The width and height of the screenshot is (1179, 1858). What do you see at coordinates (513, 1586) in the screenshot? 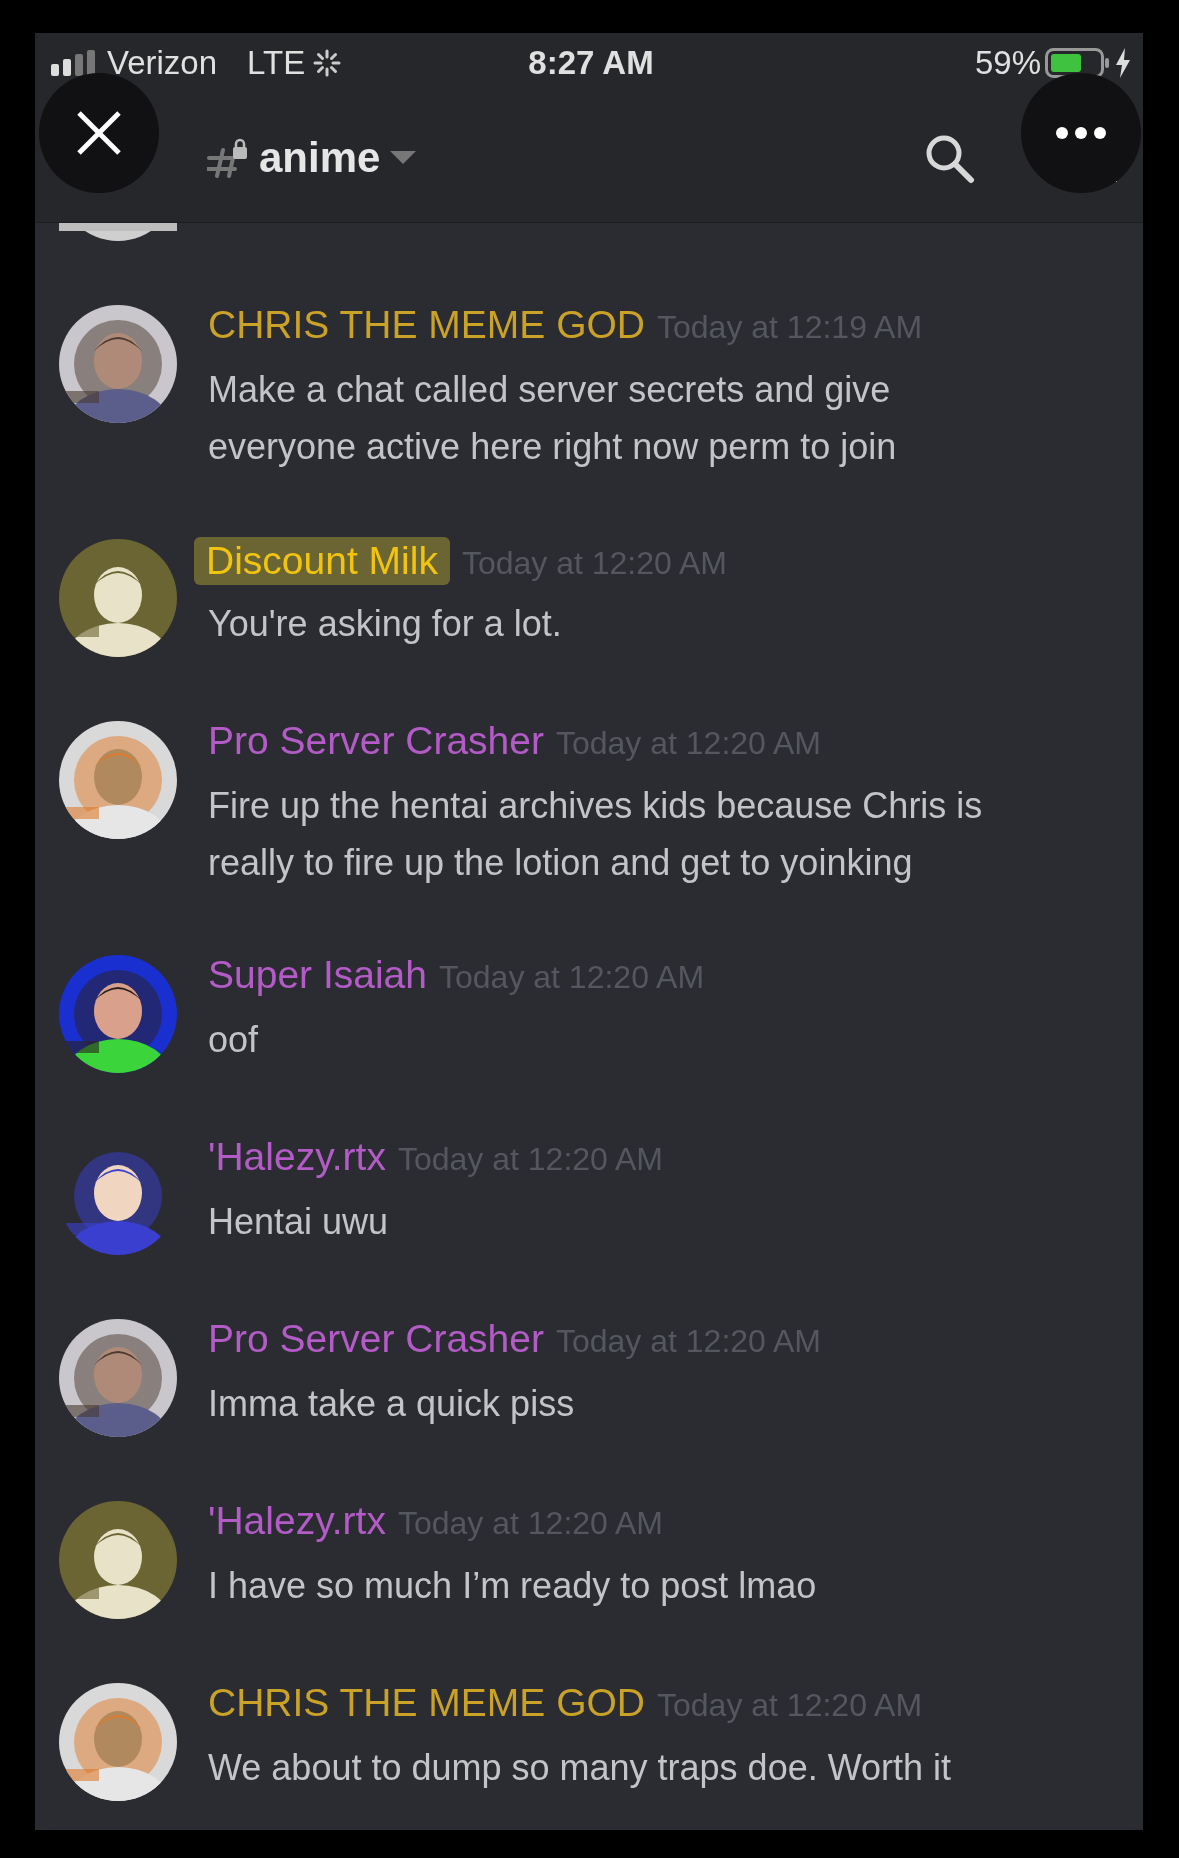
I see `message-text: I have so much I’m ready to post lmao` at bounding box center [513, 1586].